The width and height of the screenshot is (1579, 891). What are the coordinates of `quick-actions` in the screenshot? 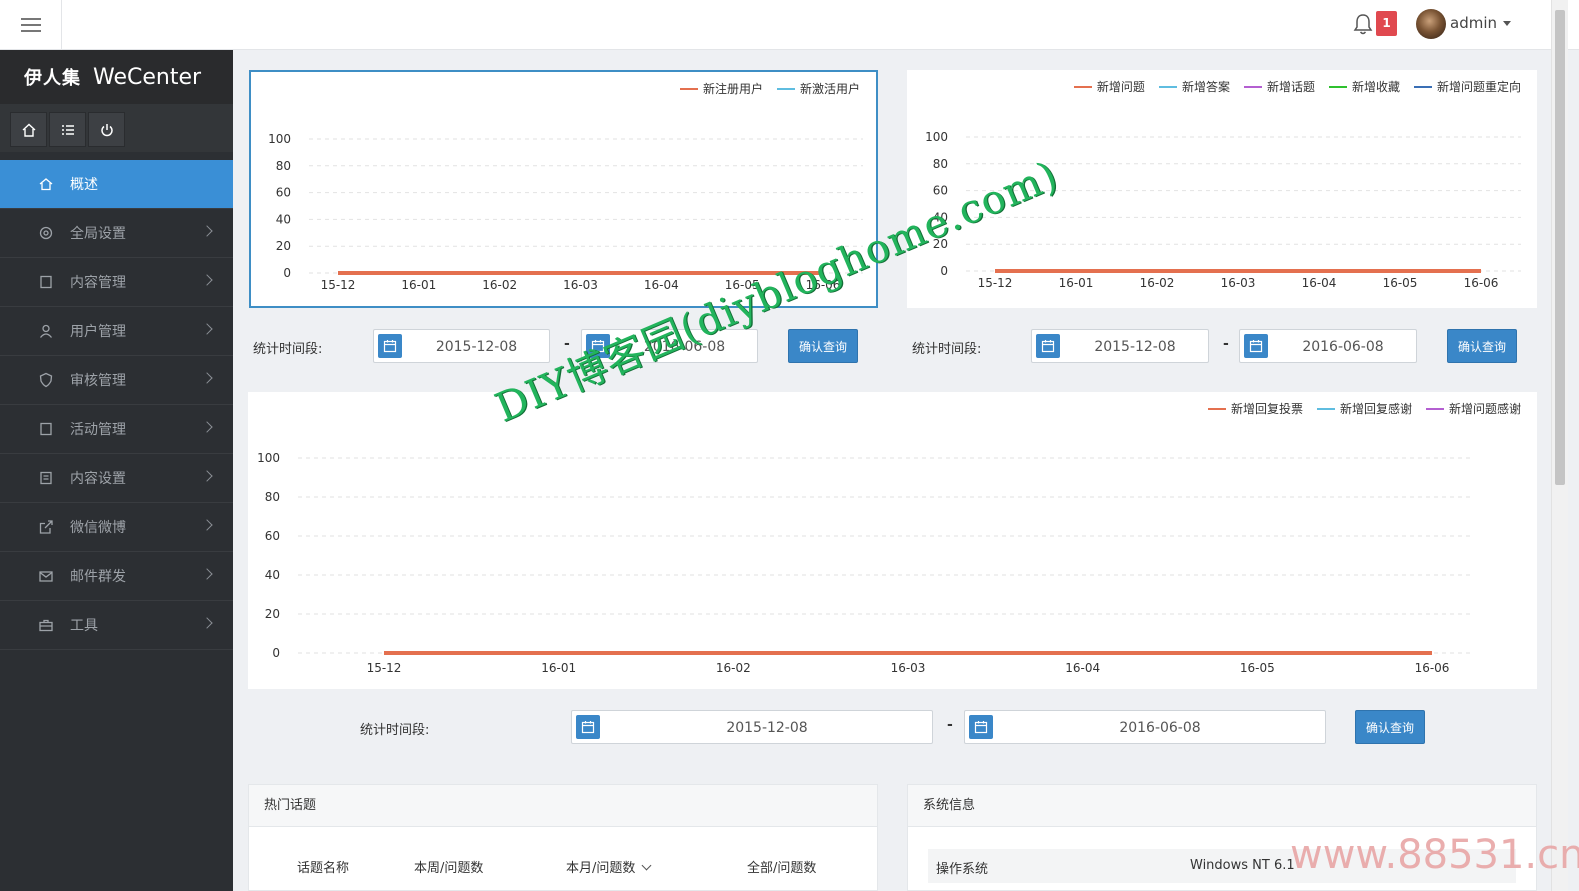 It's located at (116, 128).